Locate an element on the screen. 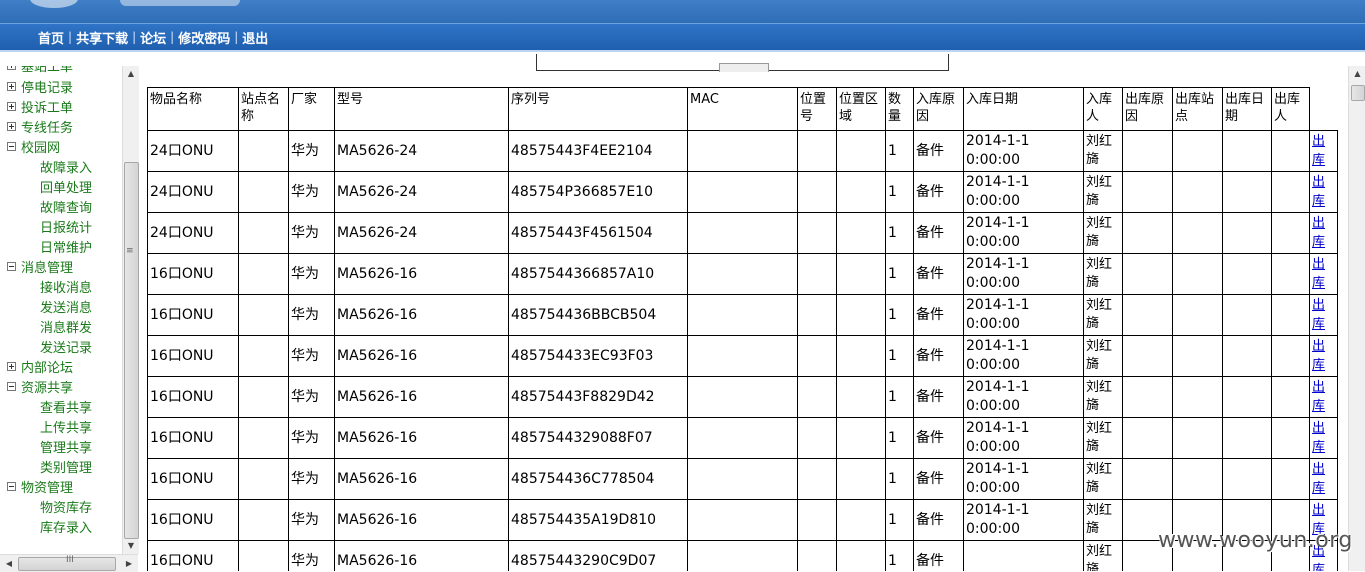  nav-forum-link: 论坛 is located at coordinates (153, 37).